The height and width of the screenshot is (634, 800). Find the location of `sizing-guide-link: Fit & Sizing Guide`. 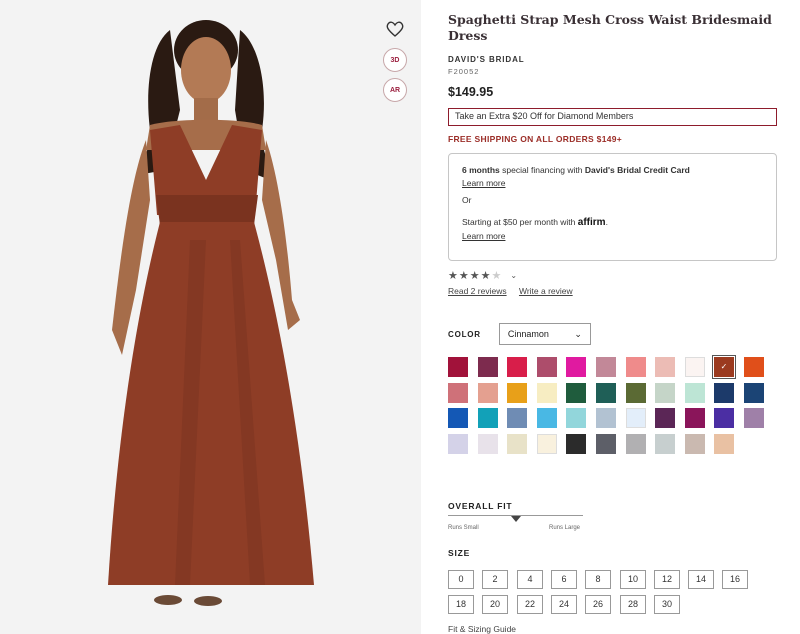

sizing-guide-link: Fit & Sizing Guide is located at coordinates (482, 629).